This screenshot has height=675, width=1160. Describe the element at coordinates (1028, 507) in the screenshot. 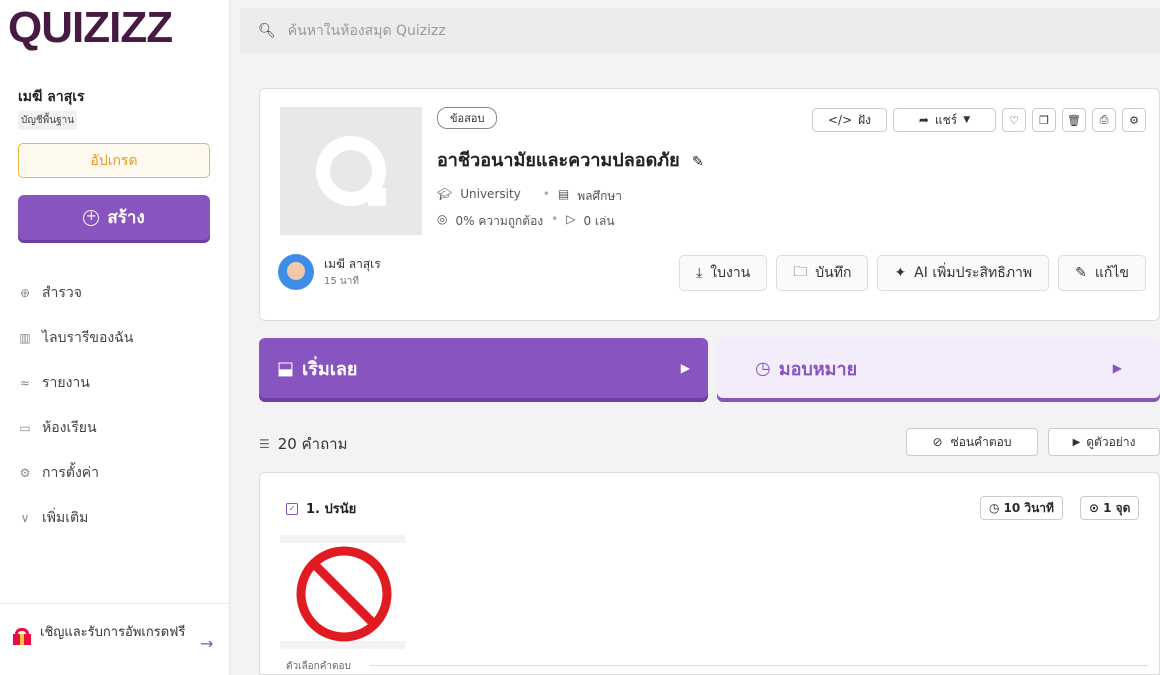

I see `question-time-label: 10 วินาที` at that location.